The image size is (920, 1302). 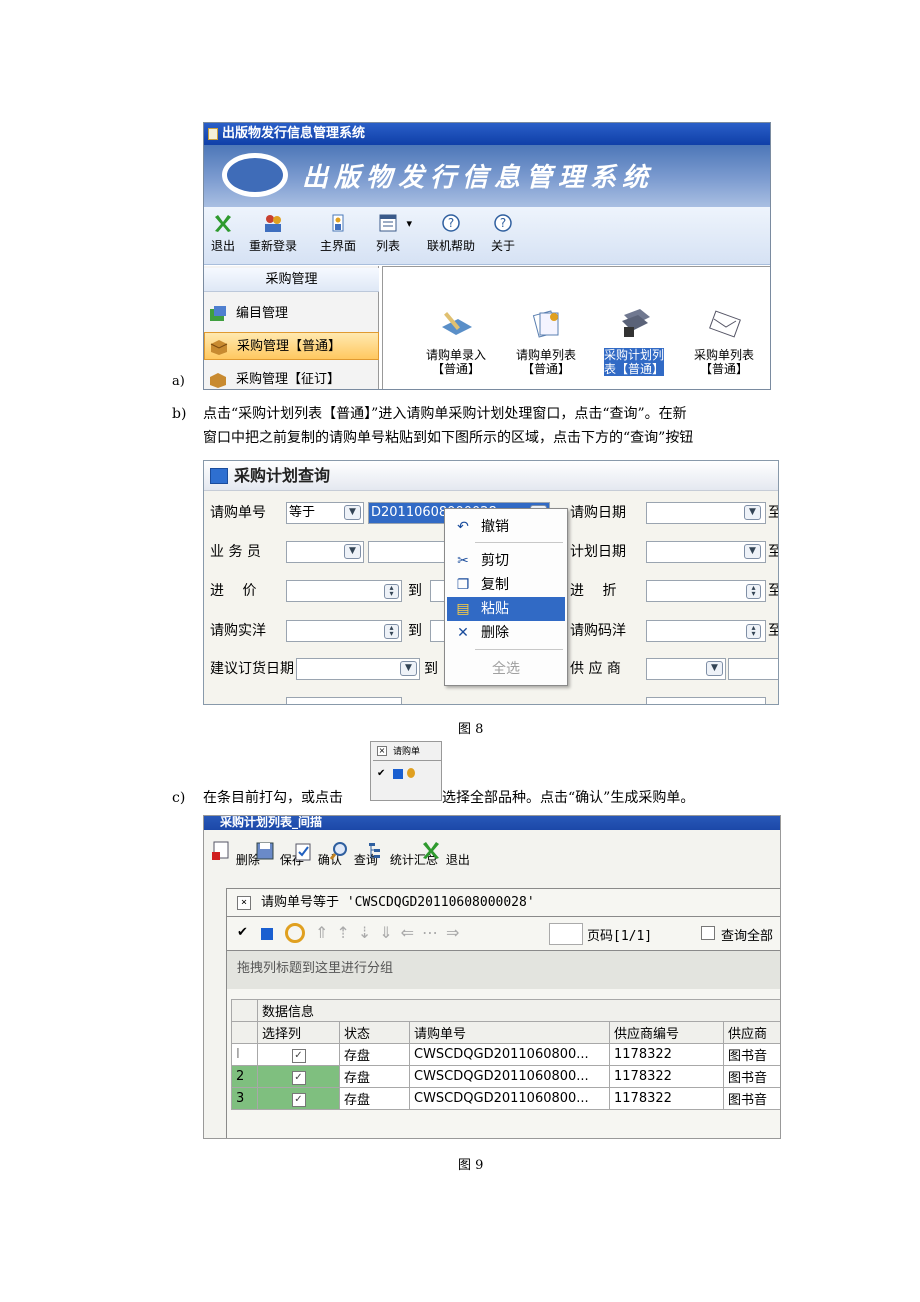 What do you see at coordinates (708, 933) in the screenshot?
I see `query-all-checkbox` at bounding box center [708, 933].